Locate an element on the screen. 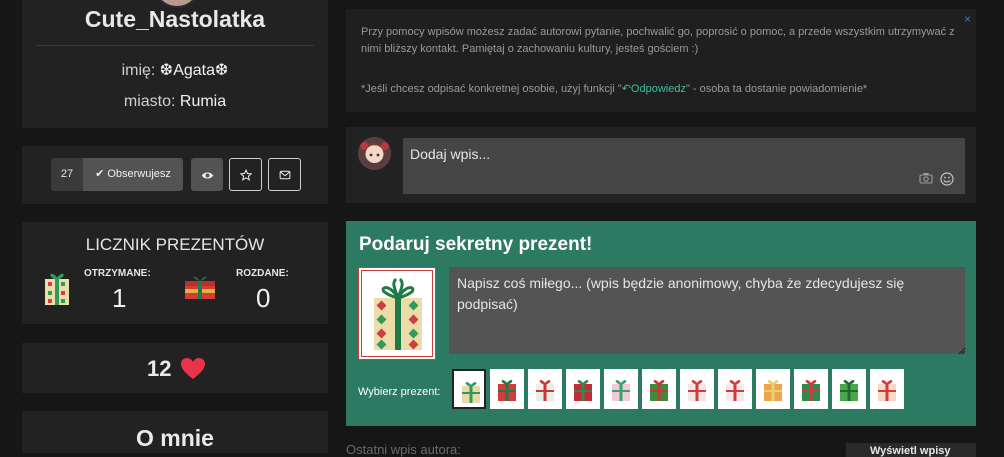 The height and width of the screenshot is (457, 1004). profile-name-line: imię: ❆Agata❆ is located at coordinates (175, 70).